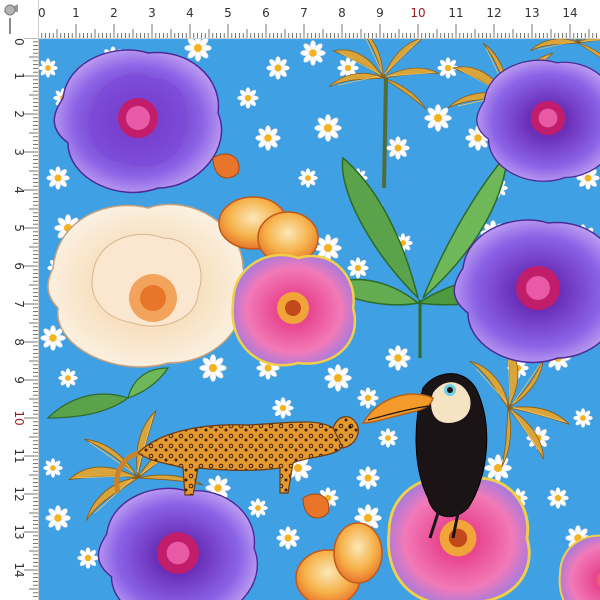 This screenshot has height=600, width=600. Describe the element at coordinates (152, 13) in the screenshot. I see `ruler-top-label: 3` at that location.